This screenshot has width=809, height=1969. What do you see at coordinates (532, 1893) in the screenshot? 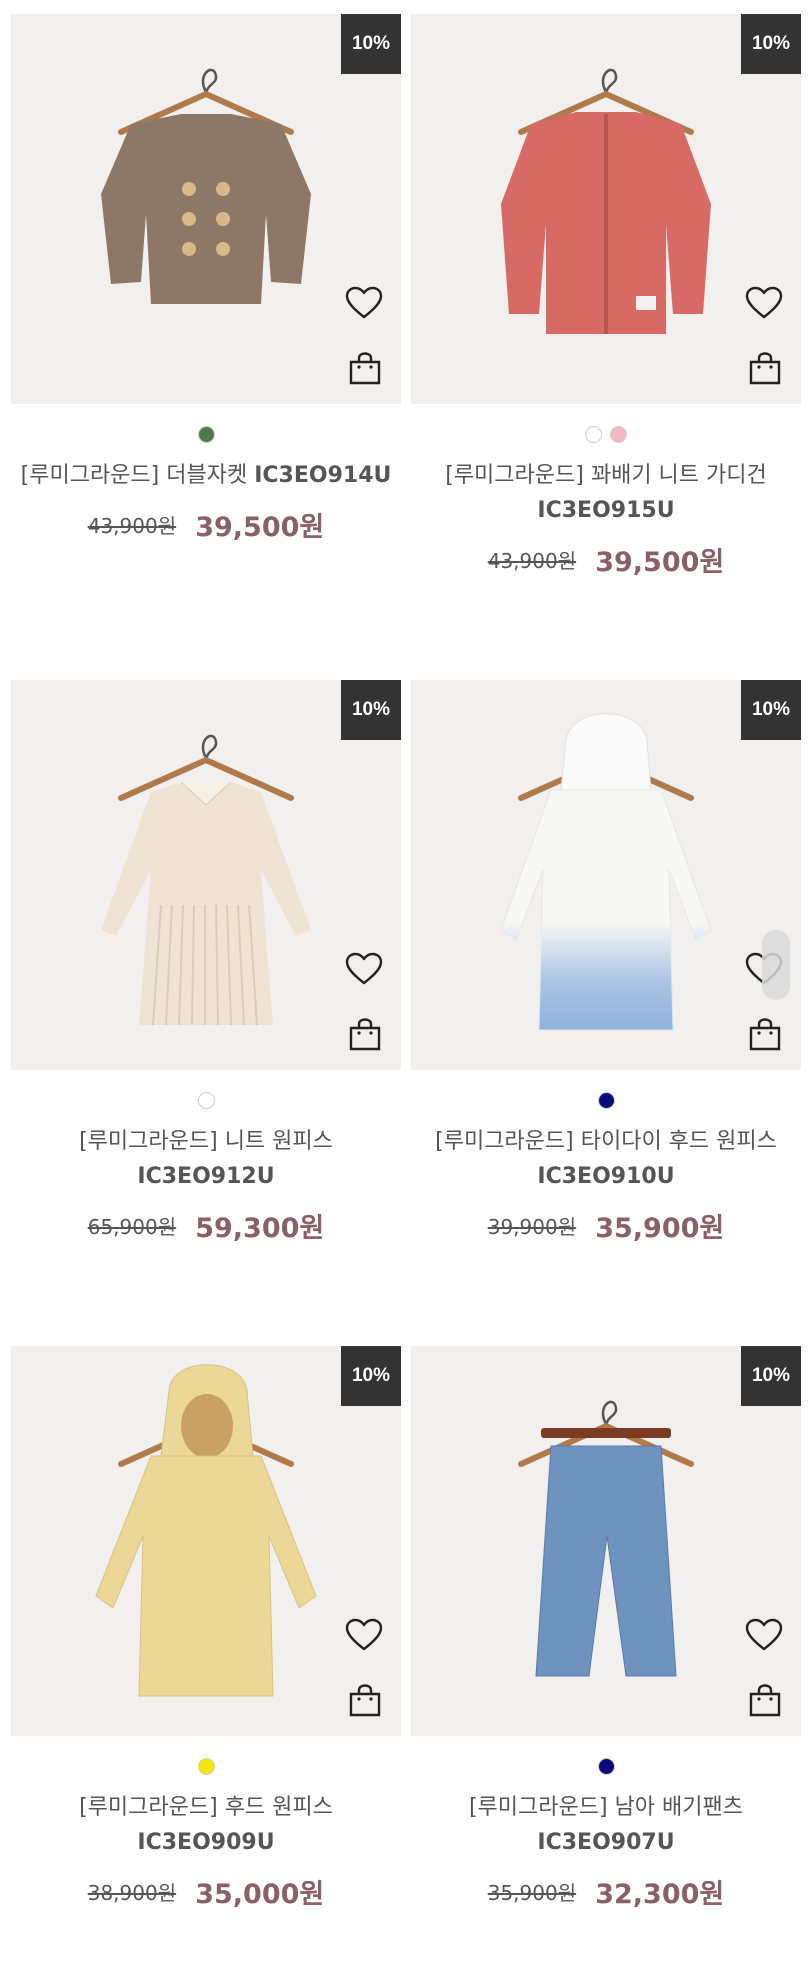
I see `original-price: 35,900원` at bounding box center [532, 1893].